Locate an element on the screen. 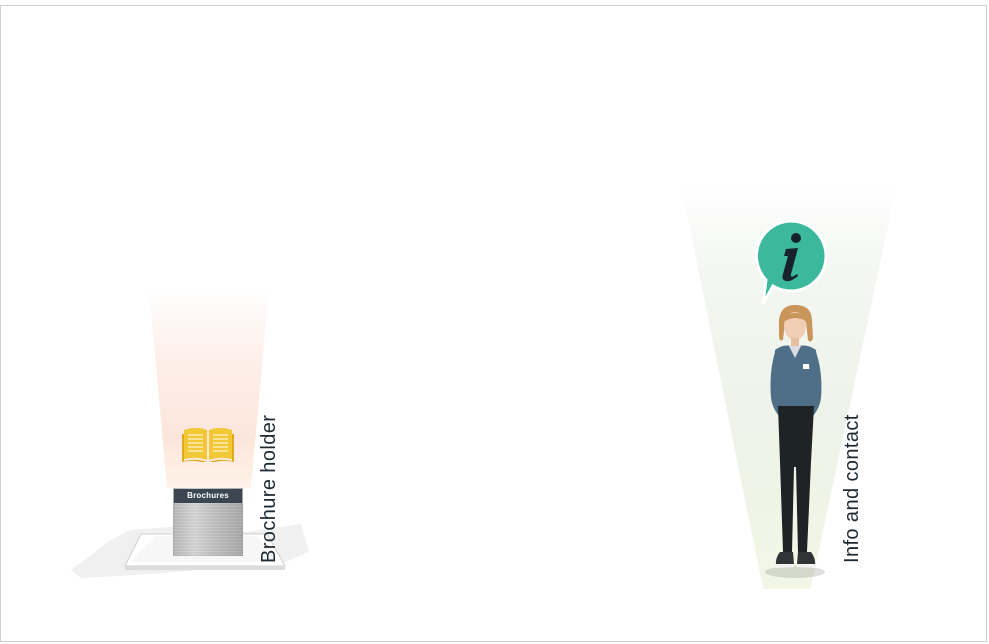 The height and width of the screenshot is (644, 989). brochure-stand-label: Brochures is located at coordinates (208, 496).